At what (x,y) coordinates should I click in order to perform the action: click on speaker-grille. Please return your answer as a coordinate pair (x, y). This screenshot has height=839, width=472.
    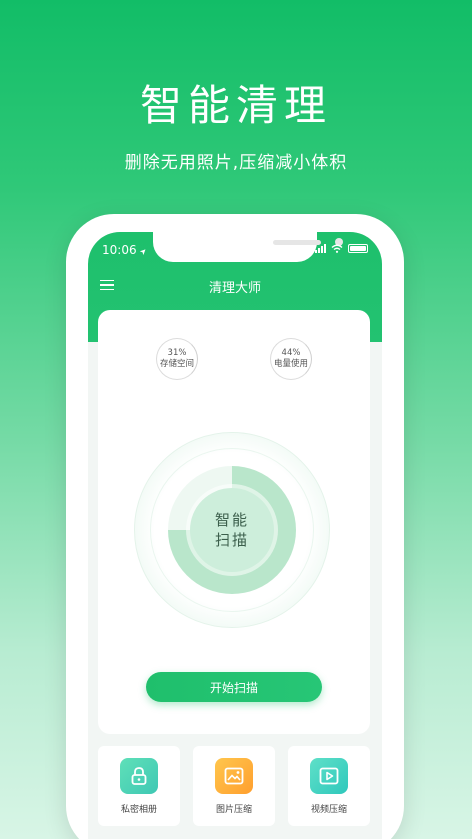
    Looking at the image, I should click on (297, 242).